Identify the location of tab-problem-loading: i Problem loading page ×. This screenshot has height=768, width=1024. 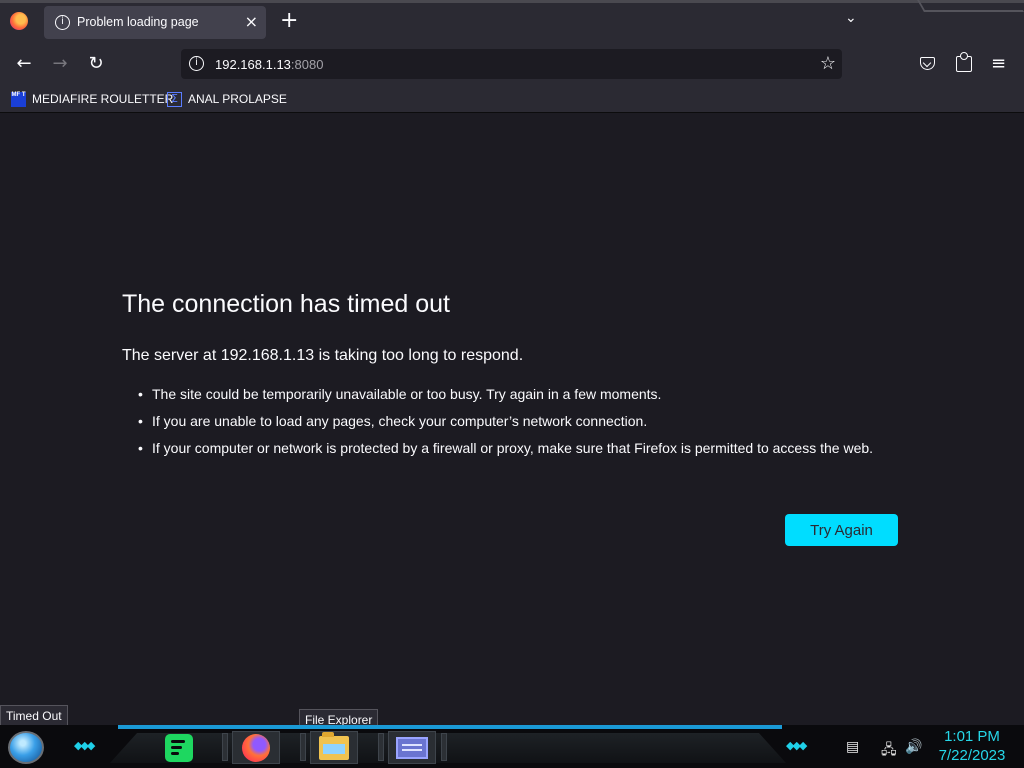
(155, 22).